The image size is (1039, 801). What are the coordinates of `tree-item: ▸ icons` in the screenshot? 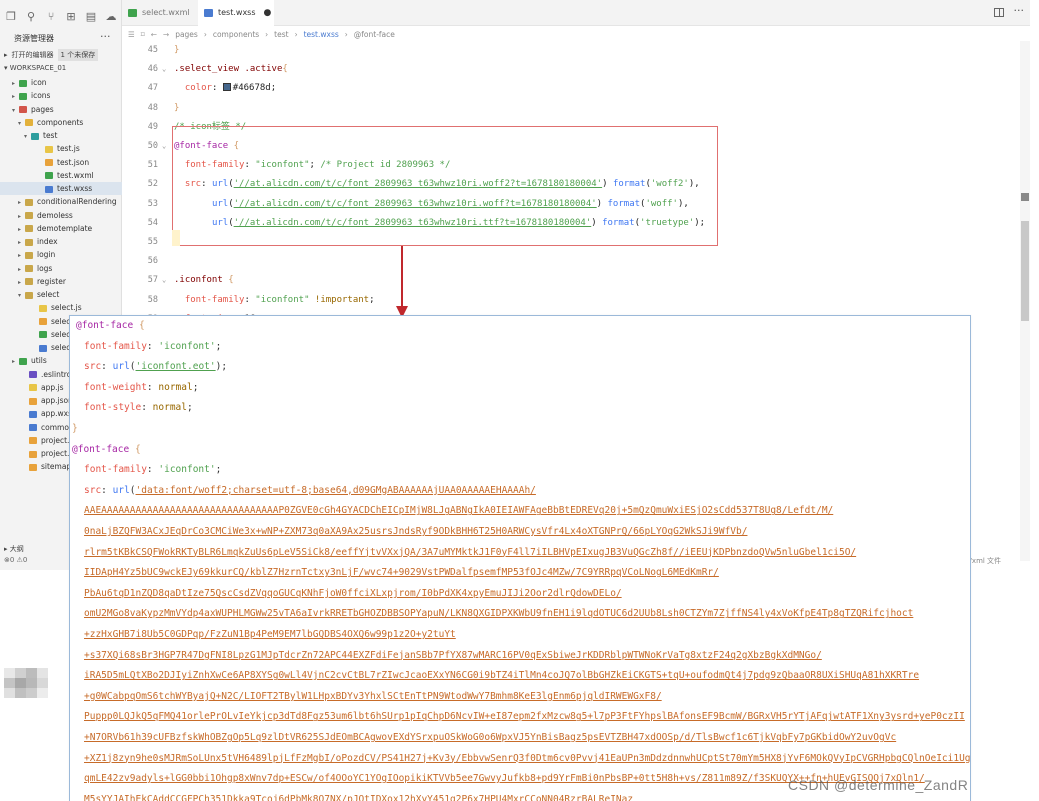 It's located at (61, 95).